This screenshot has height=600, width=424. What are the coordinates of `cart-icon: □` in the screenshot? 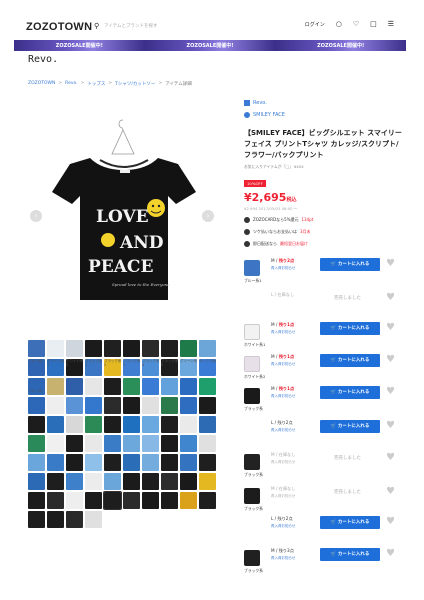 It's located at (373, 24).